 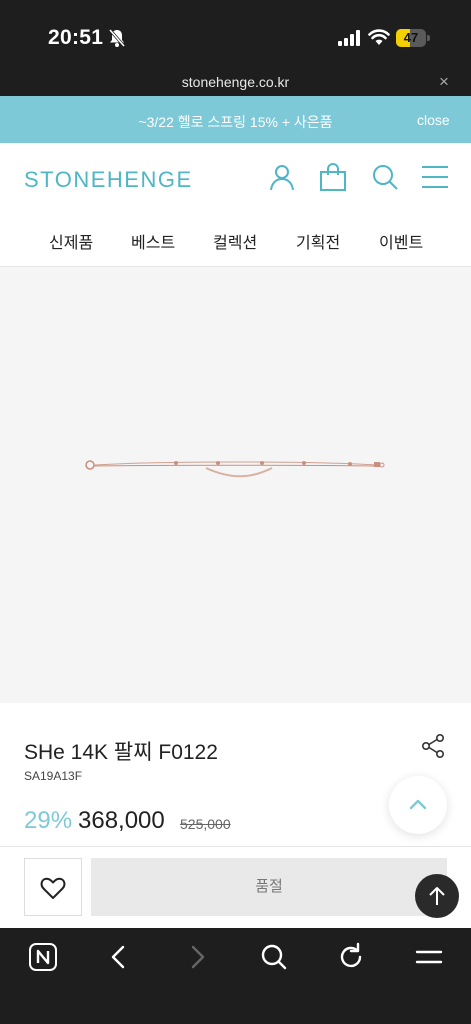 What do you see at coordinates (401, 241) in the screenshot?
I see `nav-item-event: 이벤트` at bounding box center [401, 241].